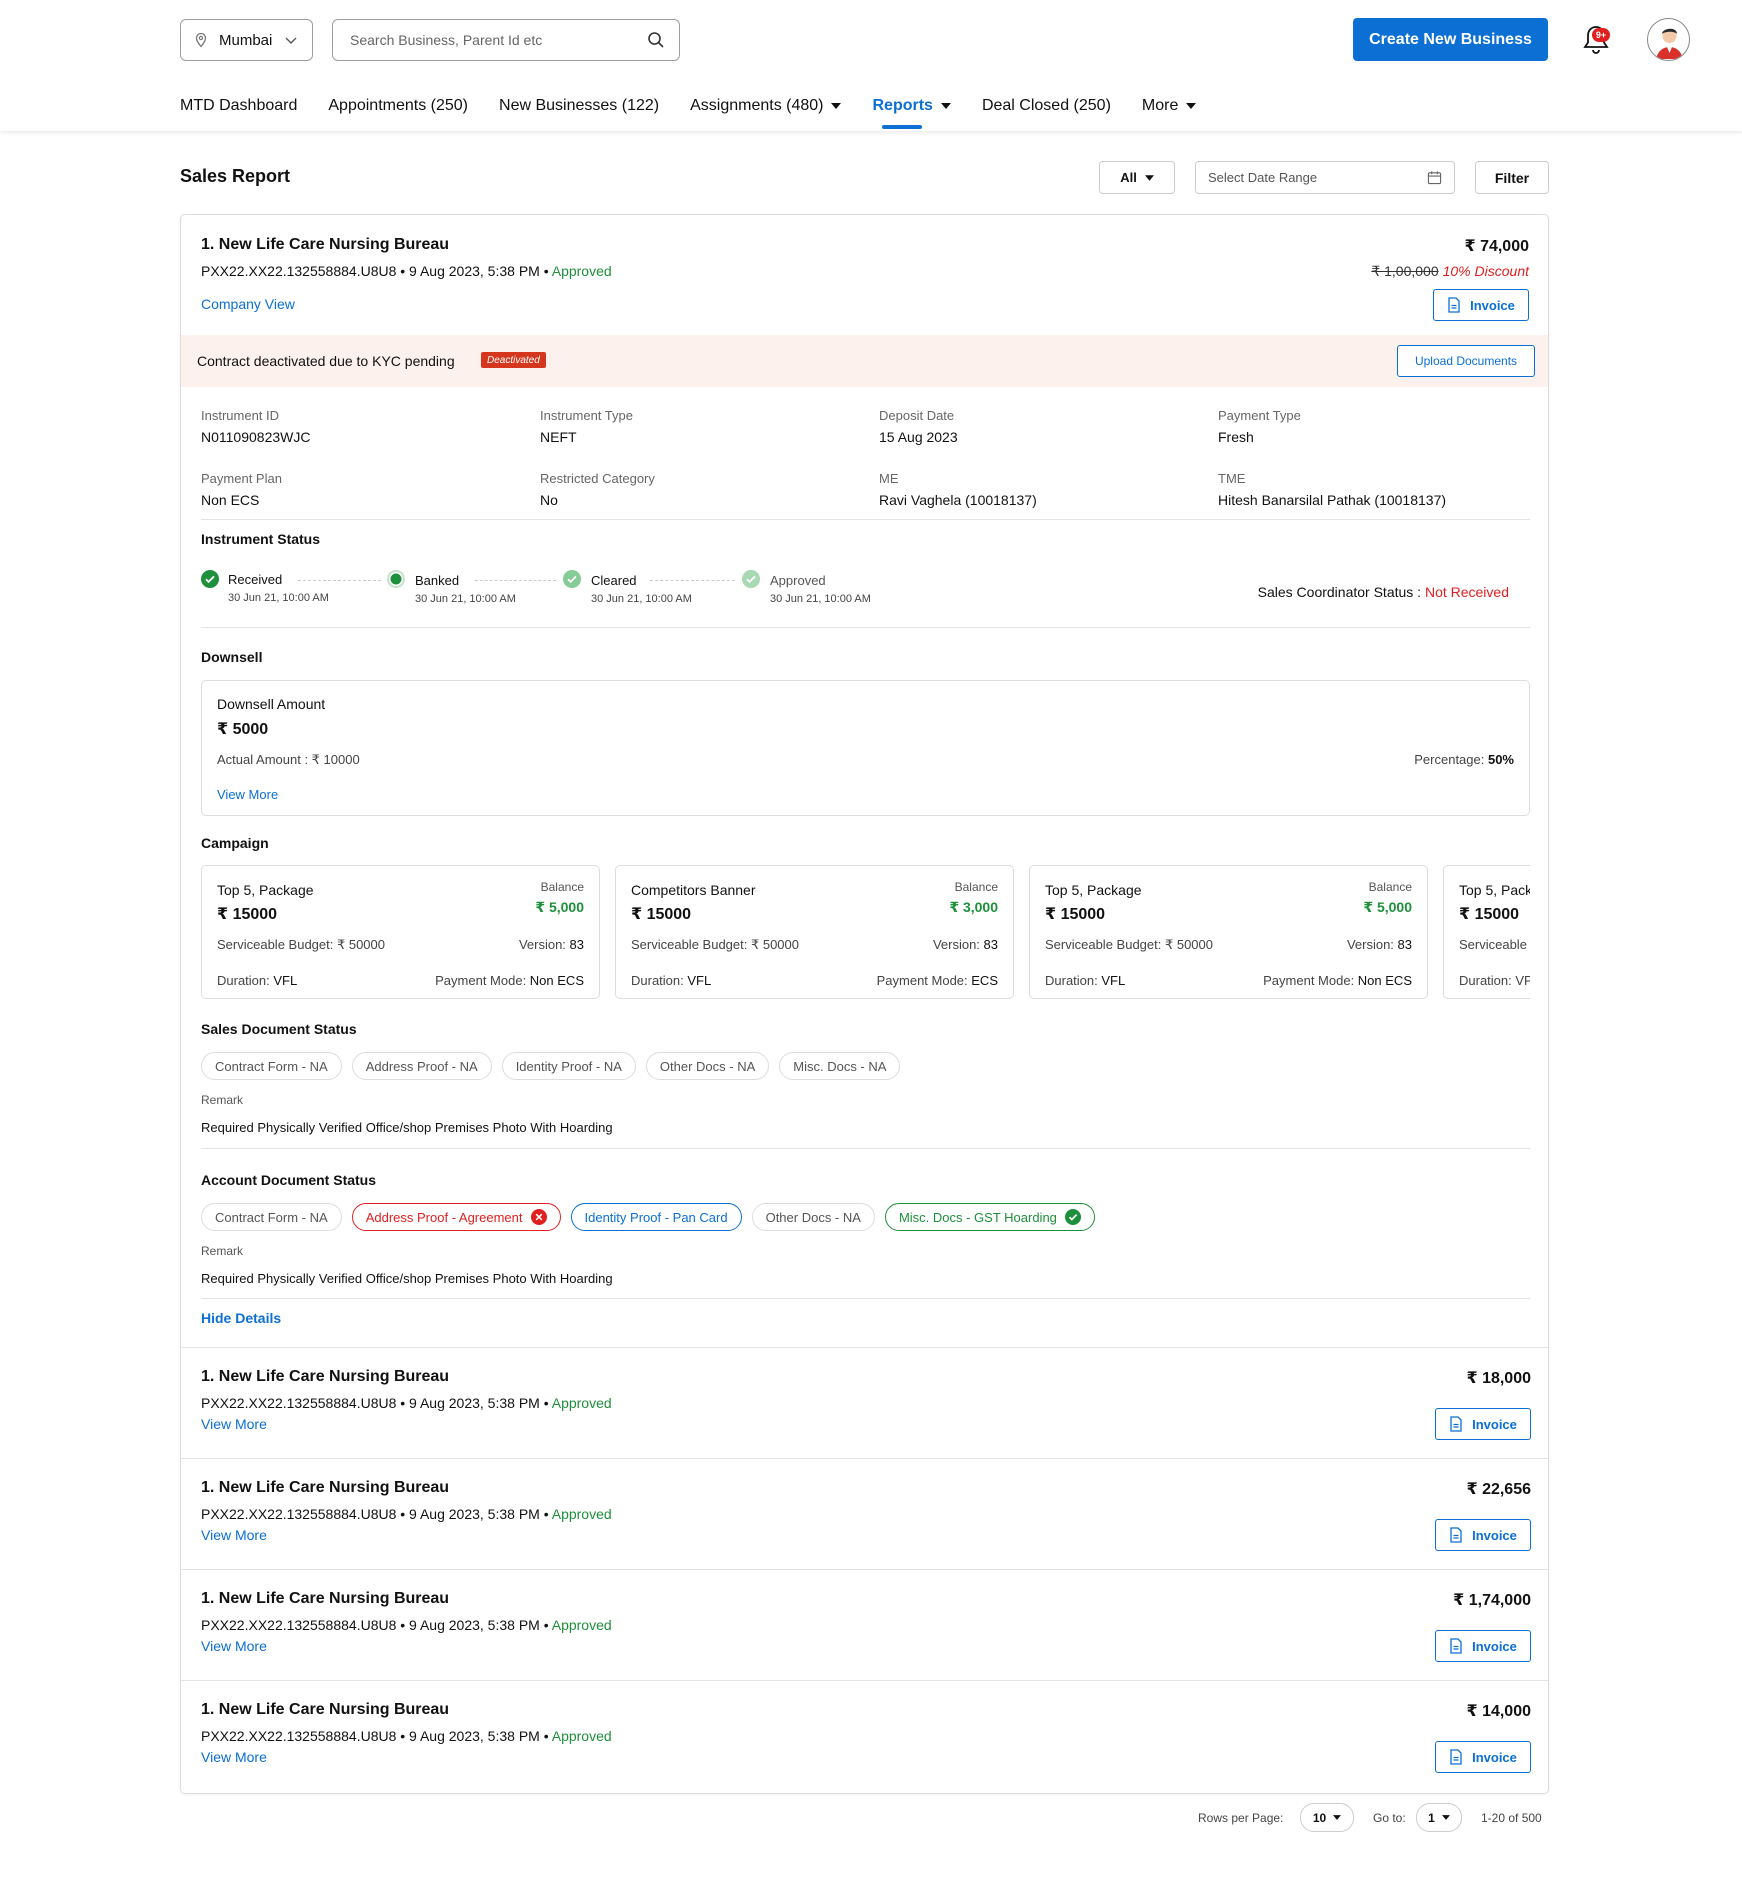 This screenshot has width=1742, height=1880. What do you see at coordinates (766, 106) in the screenshot?
I see `tab-assignments: Assignments (480)` at bounding box center [766, 106].